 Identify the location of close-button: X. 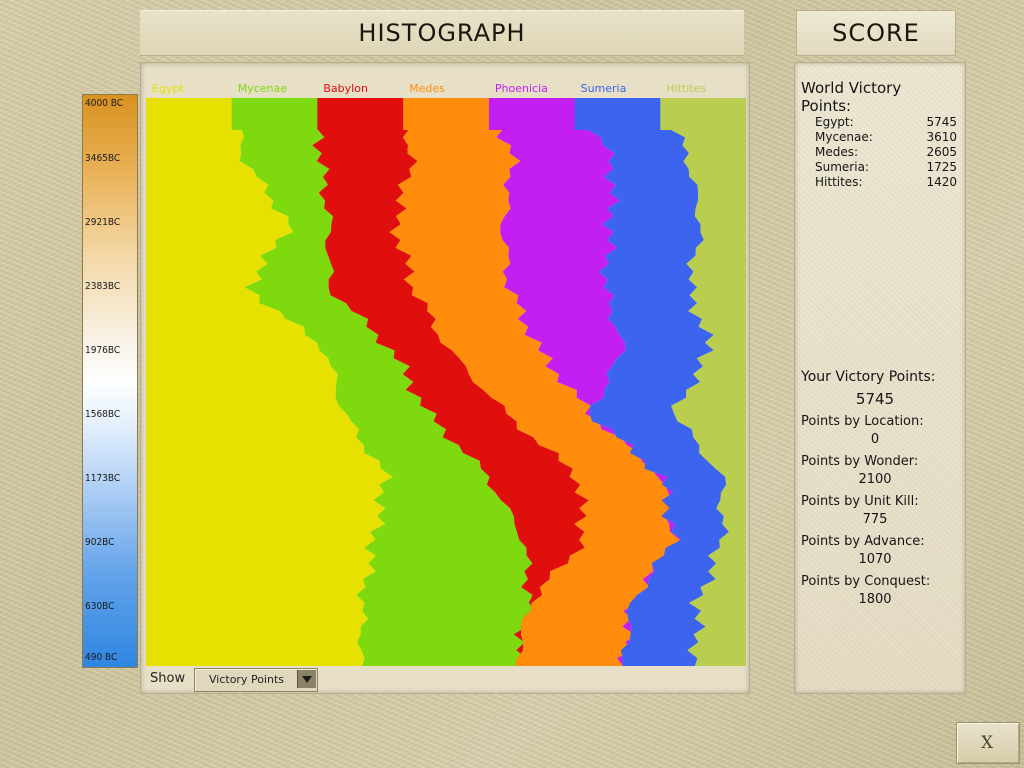
(988, 743).